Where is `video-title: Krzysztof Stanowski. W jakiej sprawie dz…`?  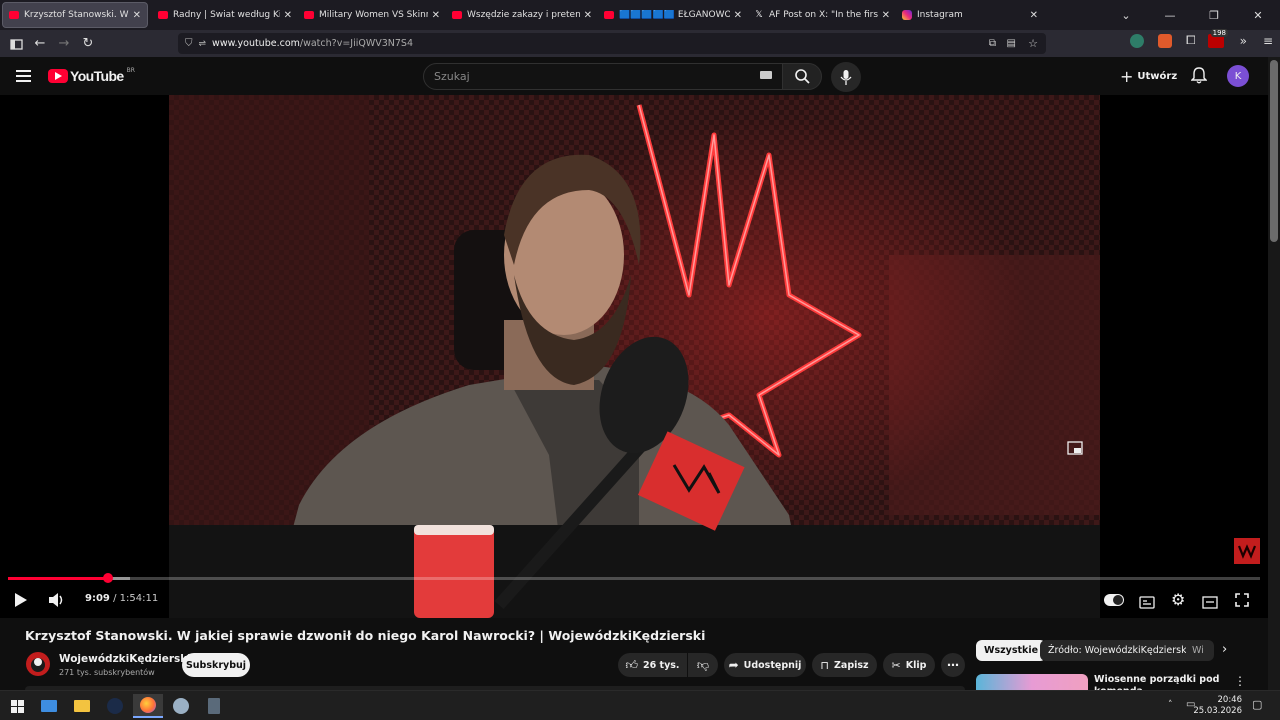 video-title: Krzysztof Stanowski. W jakiej sprawie dz… is located at coordinates (365, 635).